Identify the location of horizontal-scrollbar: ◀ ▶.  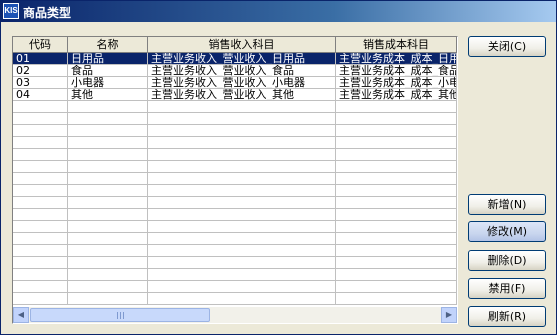
(235, 315).